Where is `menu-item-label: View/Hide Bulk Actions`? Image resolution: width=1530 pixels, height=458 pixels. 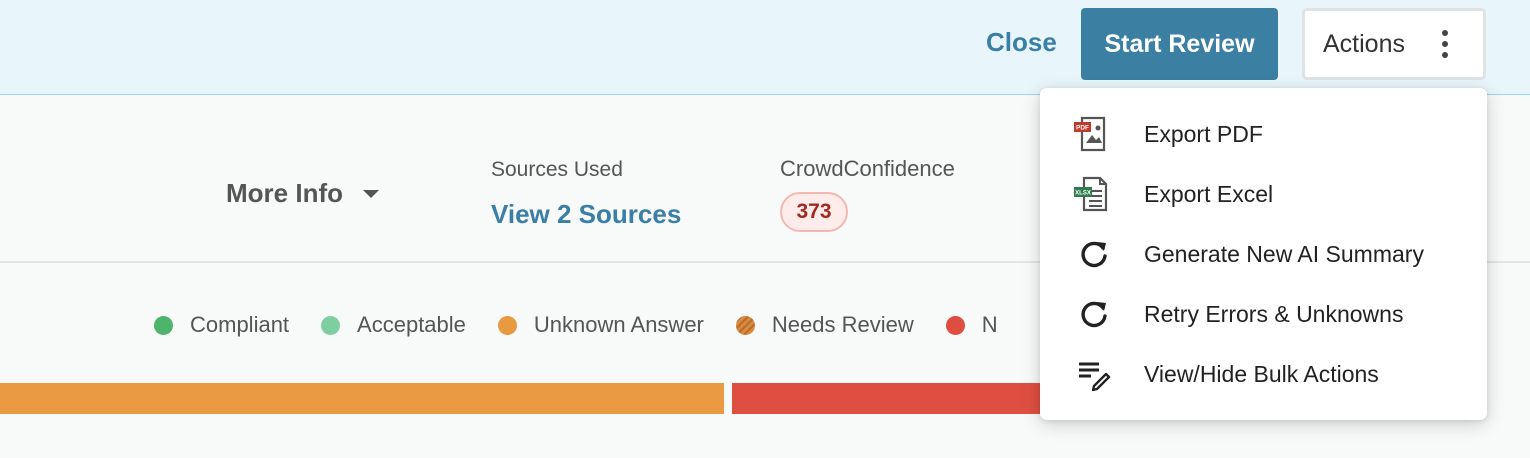 menu-item-label: View/Hide Bulk Actions is located at coordinates (1261, 373).